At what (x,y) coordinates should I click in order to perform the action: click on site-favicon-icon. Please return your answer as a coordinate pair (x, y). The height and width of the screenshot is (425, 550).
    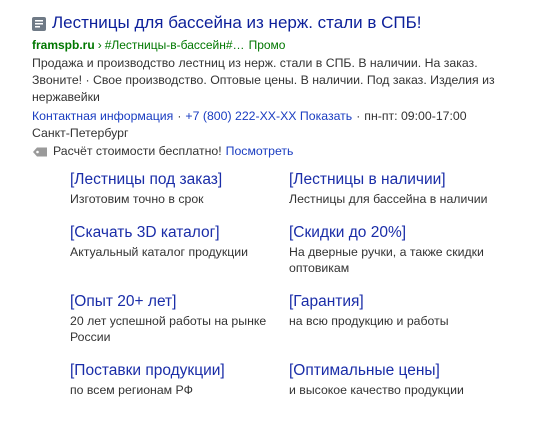
    Looking at the image, I should click on (39, 23).